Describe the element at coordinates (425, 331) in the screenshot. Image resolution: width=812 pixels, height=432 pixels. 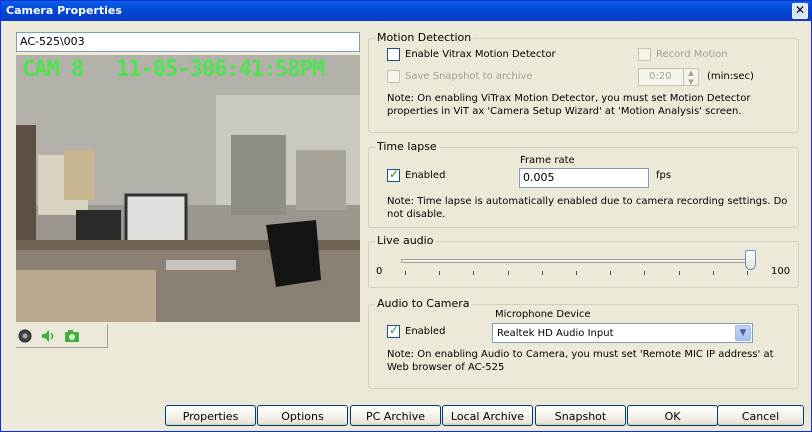
I see `audio-to-camera-enabled-label: Enabled` at that location.